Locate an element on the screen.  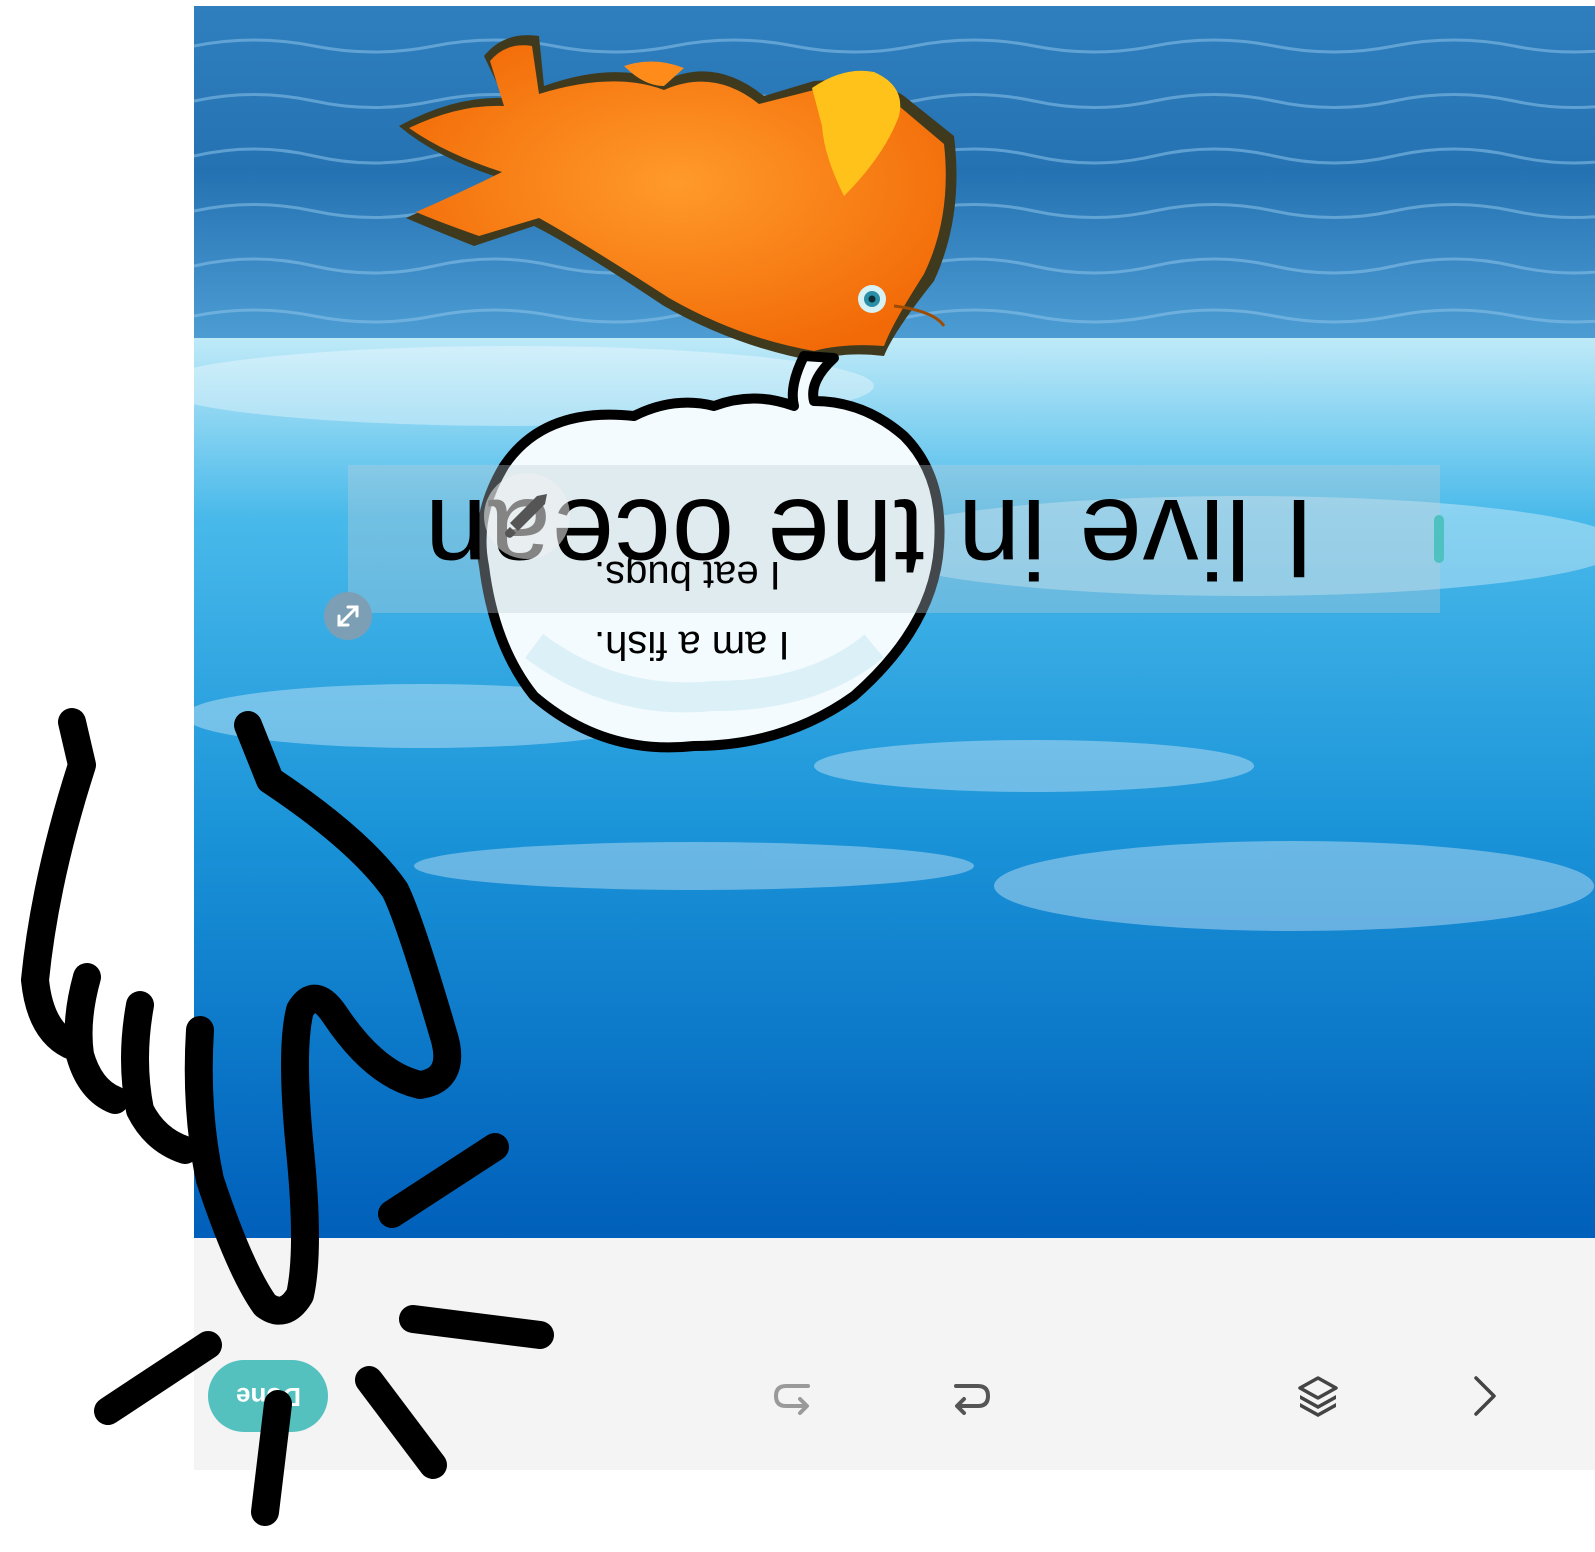
chevron-right-icon is located at coordinates (1484, 1396).